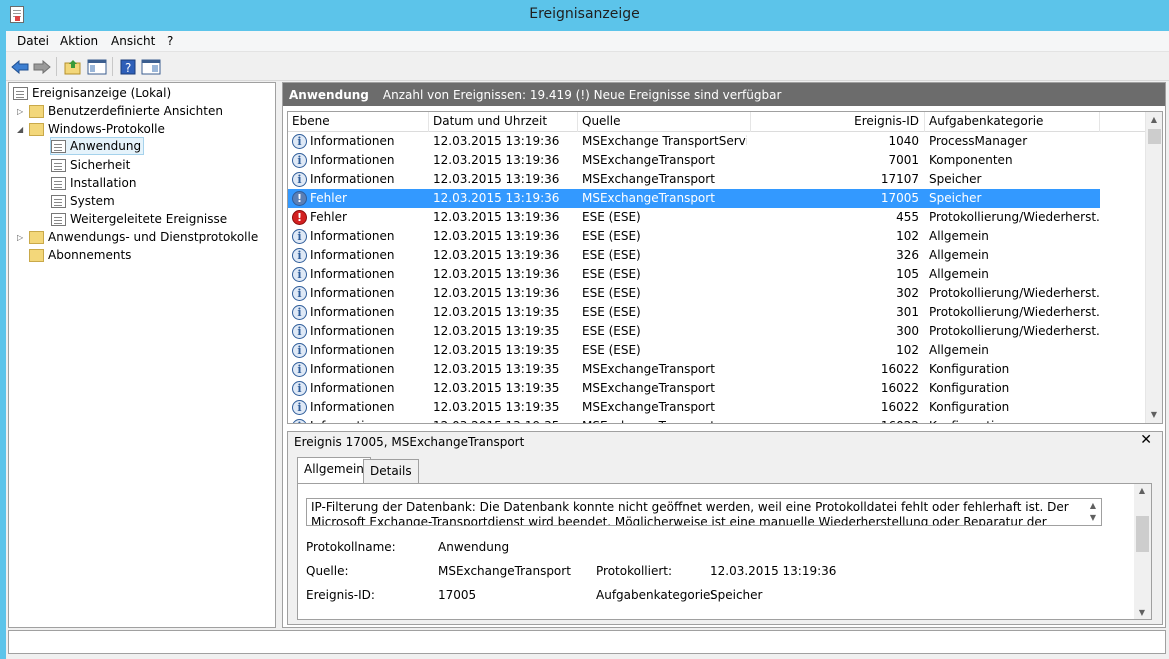 This screenshot has height=659, width=1169. Describe the element at coordinates (120, 111) in the screenshot. I see `tree-custom-views: ▷ Benutzerdefinierte Ansichten` at that location.